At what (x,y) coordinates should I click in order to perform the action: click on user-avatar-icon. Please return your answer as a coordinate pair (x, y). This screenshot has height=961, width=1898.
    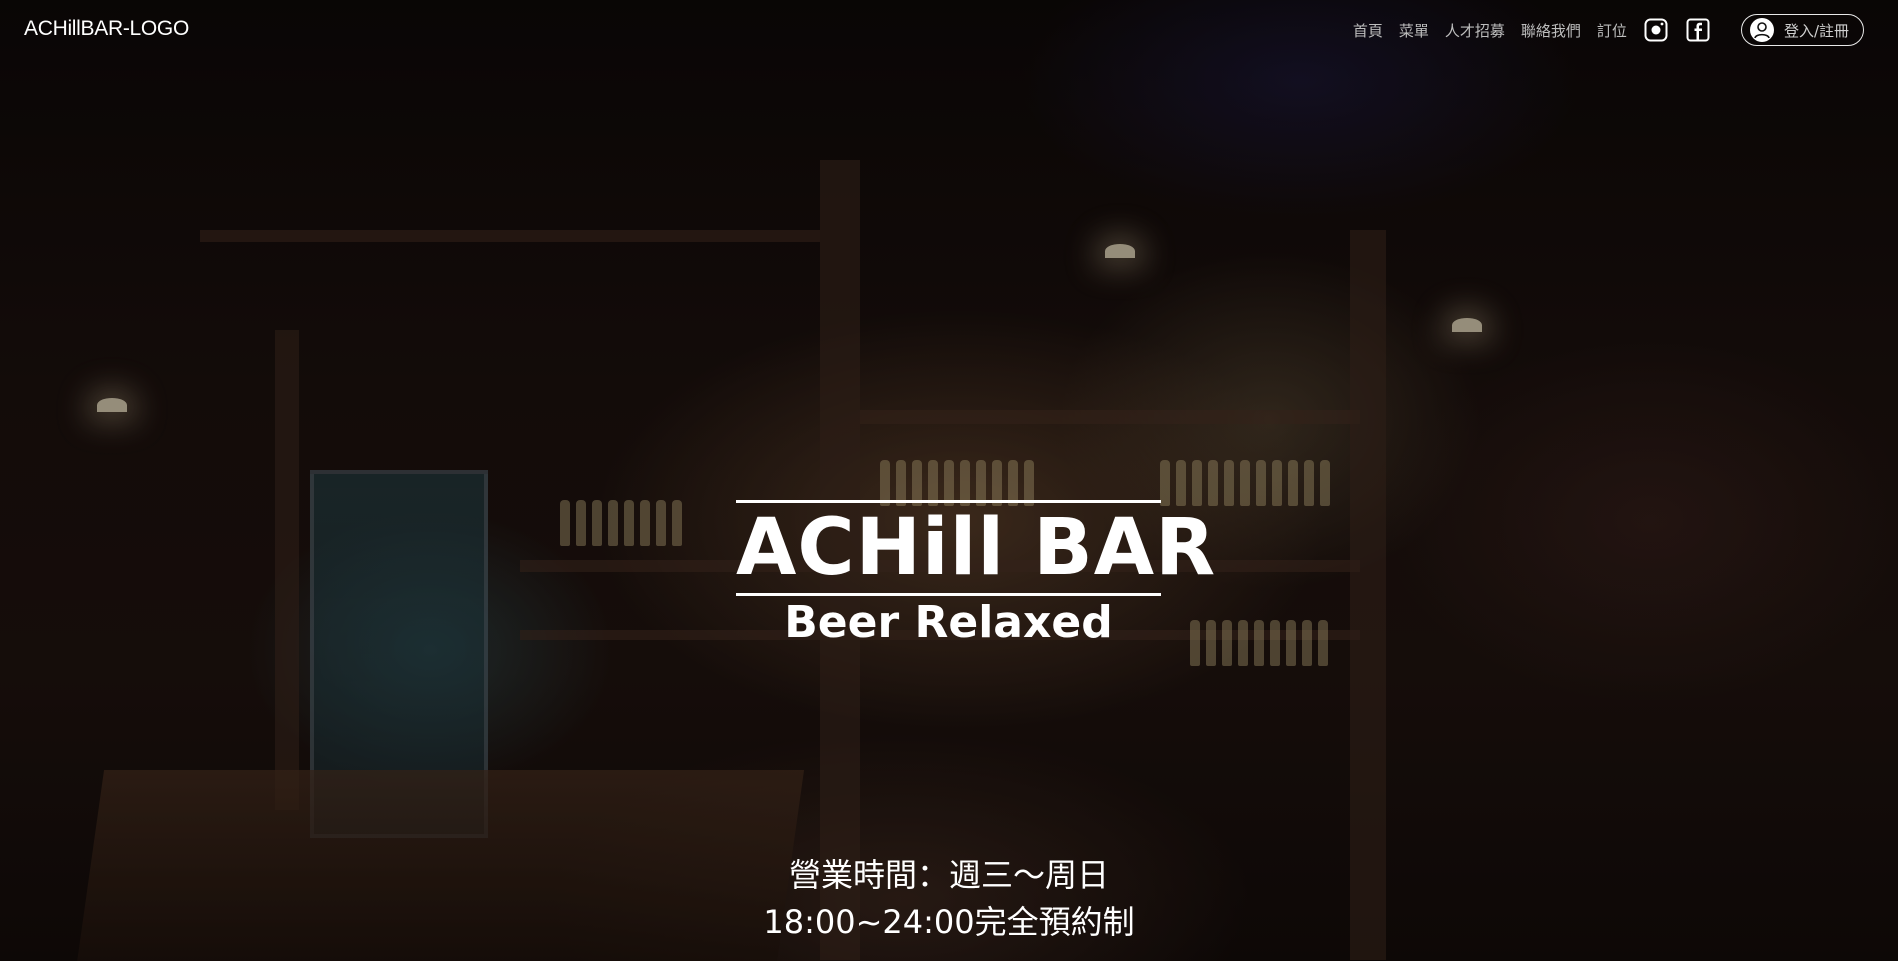
    Looking at the image, I should click on (1761, 30).